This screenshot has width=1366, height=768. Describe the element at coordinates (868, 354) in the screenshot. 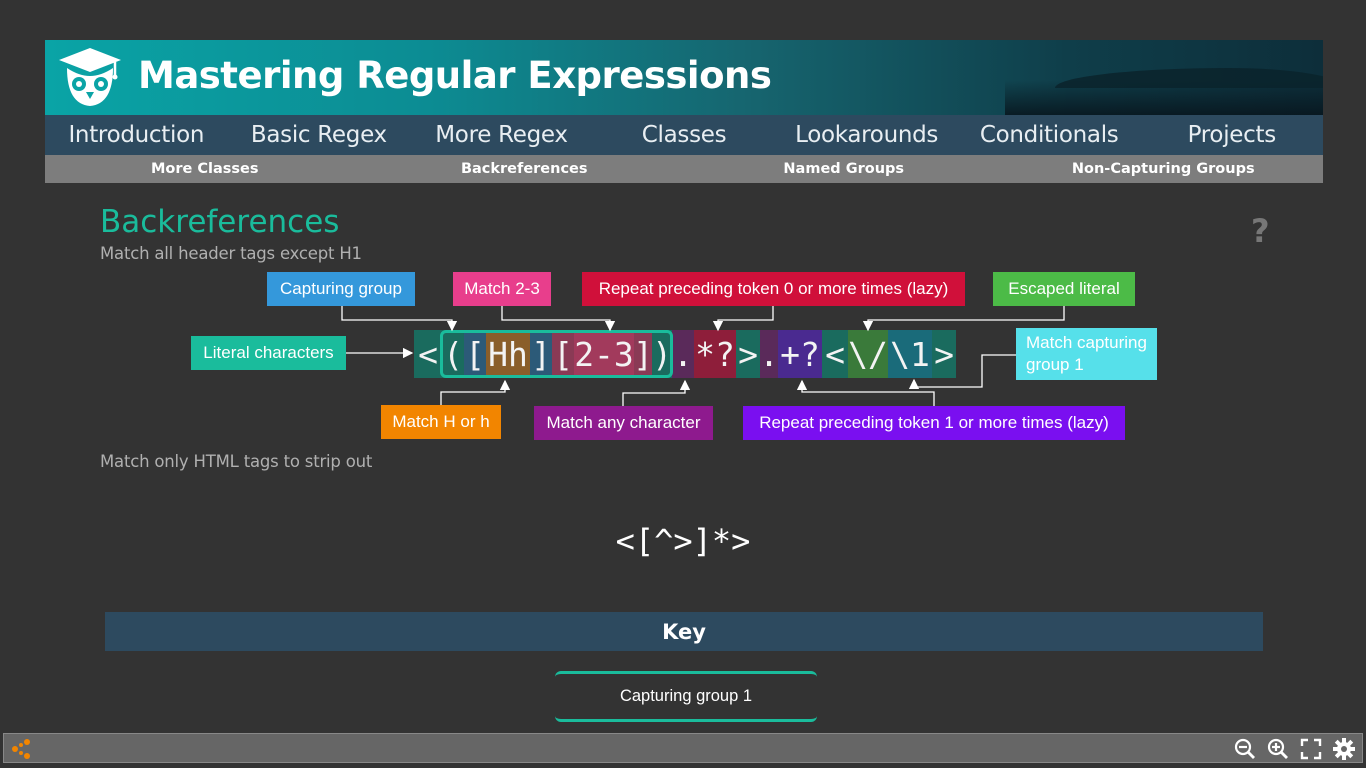

I see `token-escaped-slash: \/` at that location.